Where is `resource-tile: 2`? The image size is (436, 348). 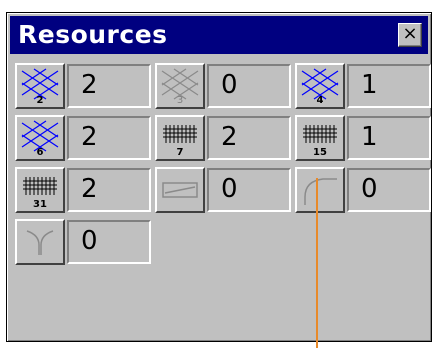 resource-tile: 2 is located at coordinates (40, 86).